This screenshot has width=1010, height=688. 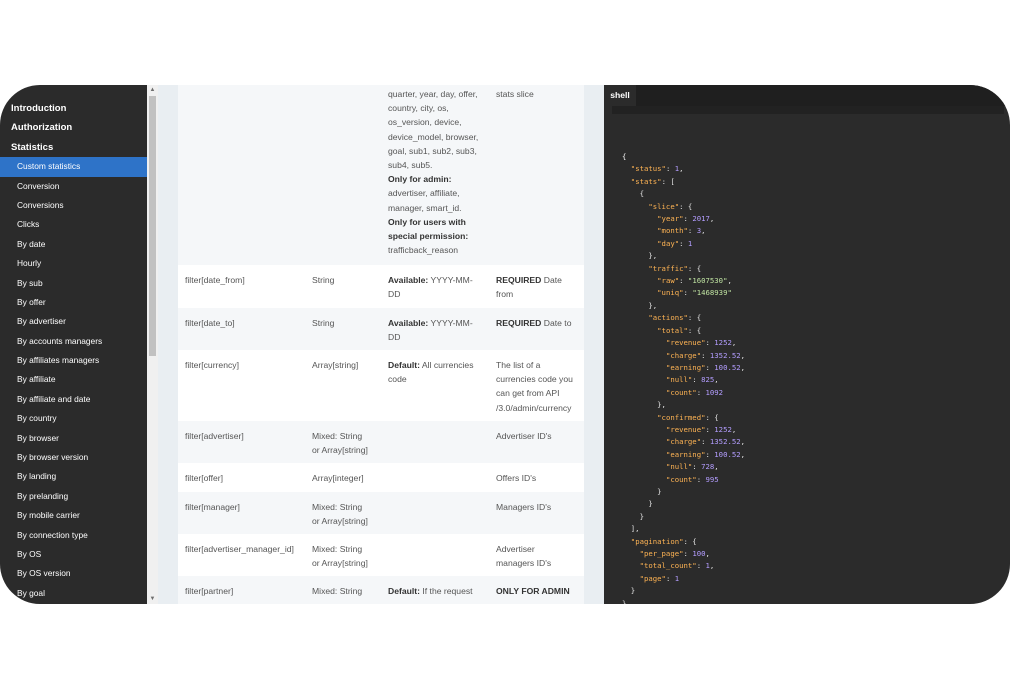 What do you see at coordinates (515, 94) in the screenshot?
I see `param-description: stats slice` at bounding box center [515, 94].